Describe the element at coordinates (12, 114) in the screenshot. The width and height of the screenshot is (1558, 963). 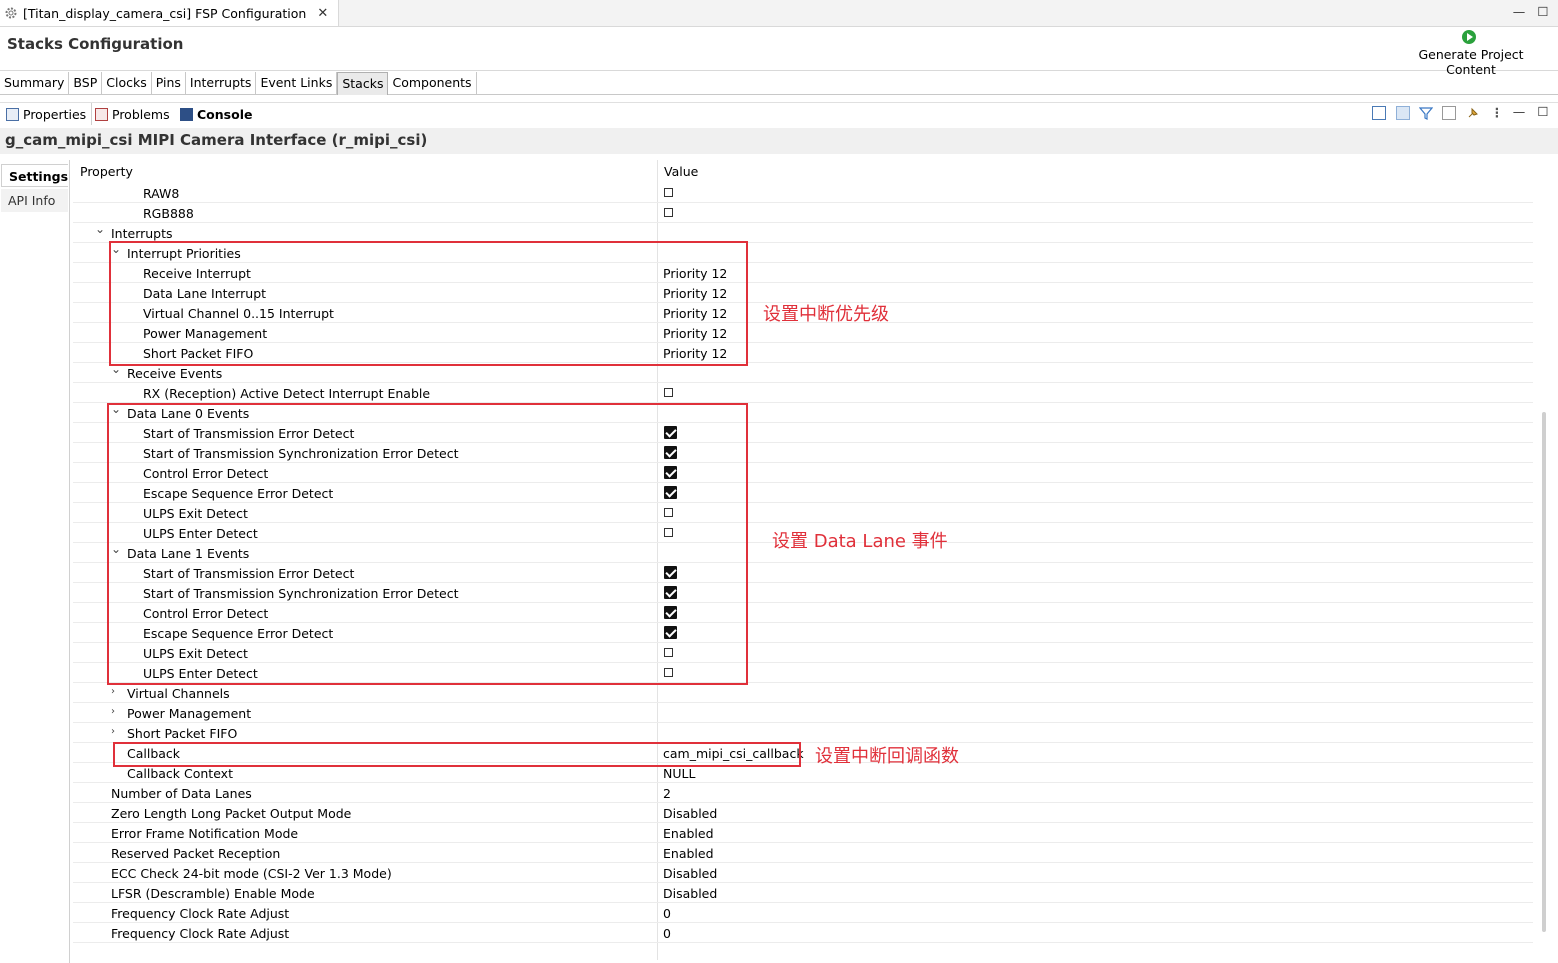
I see `properties-icon` at that location.